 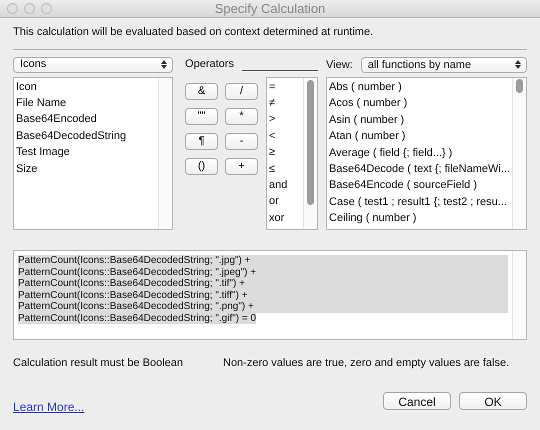 I want to click on view-select: all functions by name, so click(x=443, y=64).